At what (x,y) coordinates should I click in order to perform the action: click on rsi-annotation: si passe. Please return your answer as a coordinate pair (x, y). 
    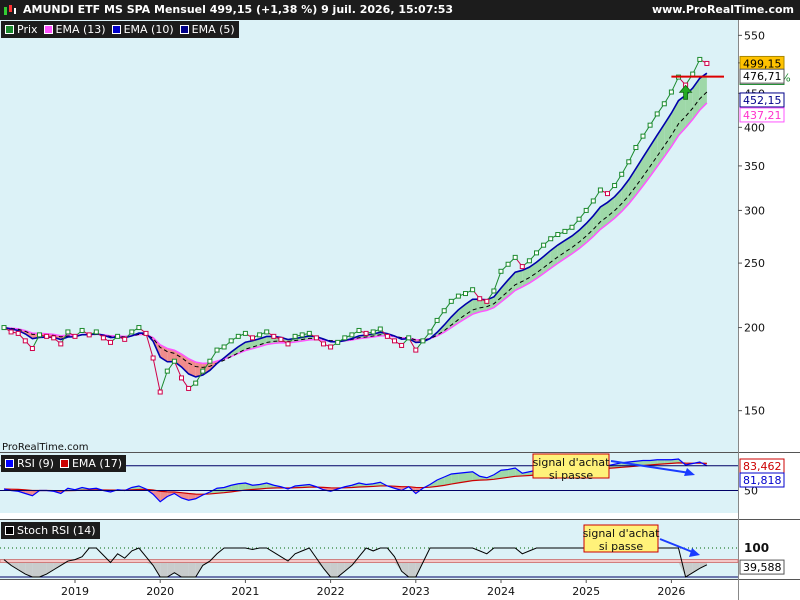
    Looking at the image, I should click on (571, 475).